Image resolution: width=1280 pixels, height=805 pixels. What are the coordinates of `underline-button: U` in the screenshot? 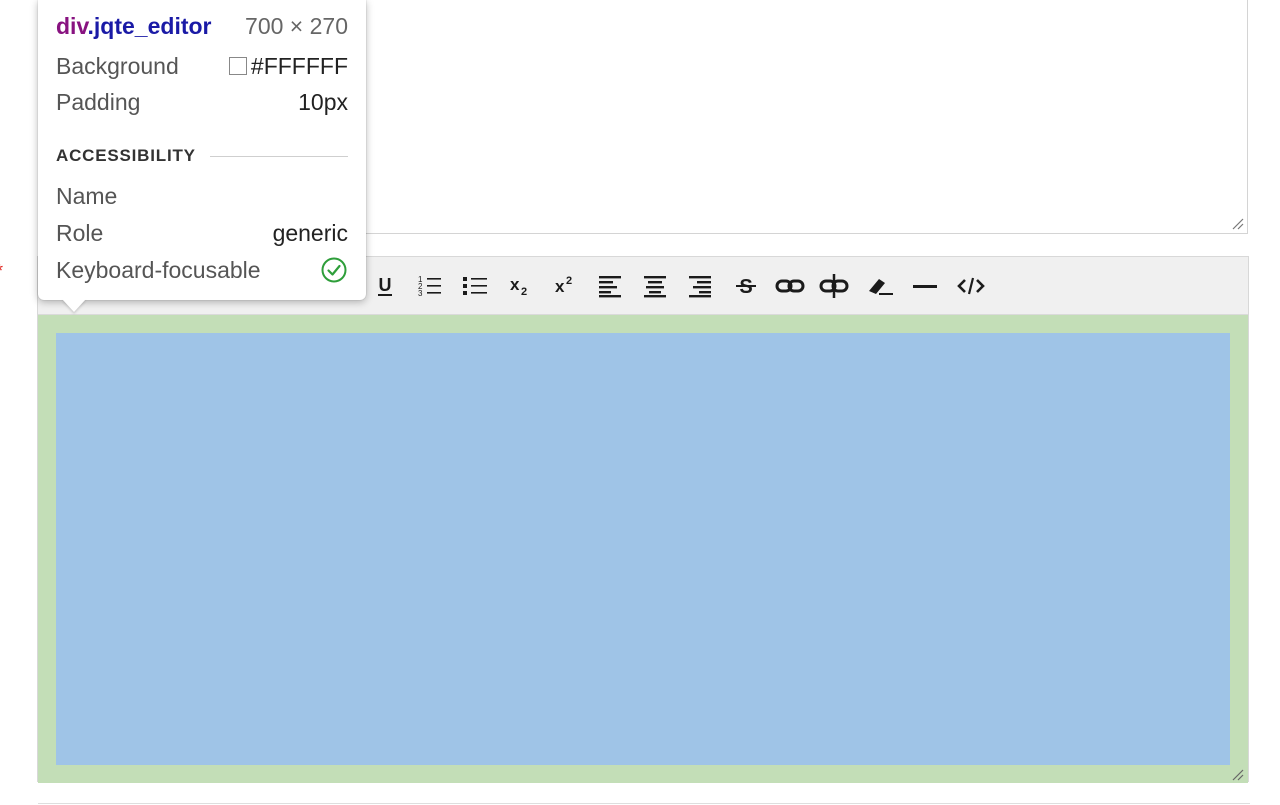 It's located at (385, 286).